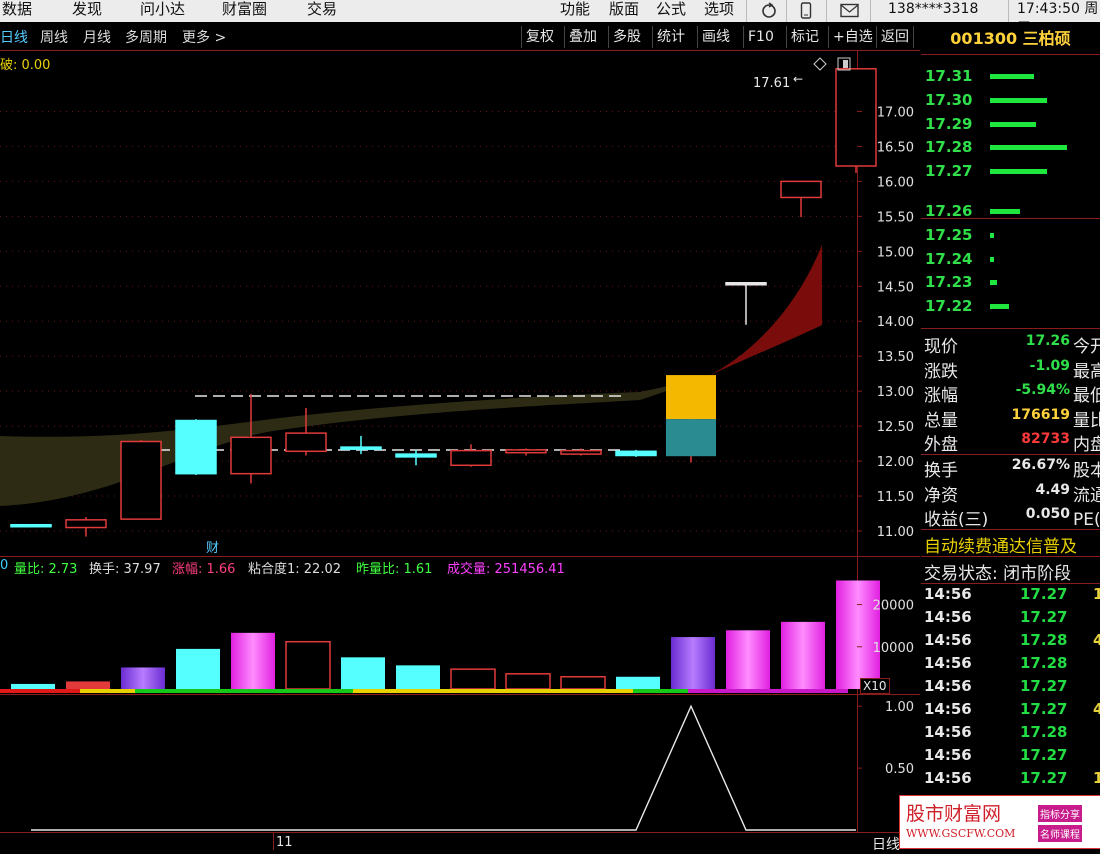  Describe the element at coordinates (1000, 544) in the screenshot. I see `notice-text: 自动续费通达信普及` at that location.